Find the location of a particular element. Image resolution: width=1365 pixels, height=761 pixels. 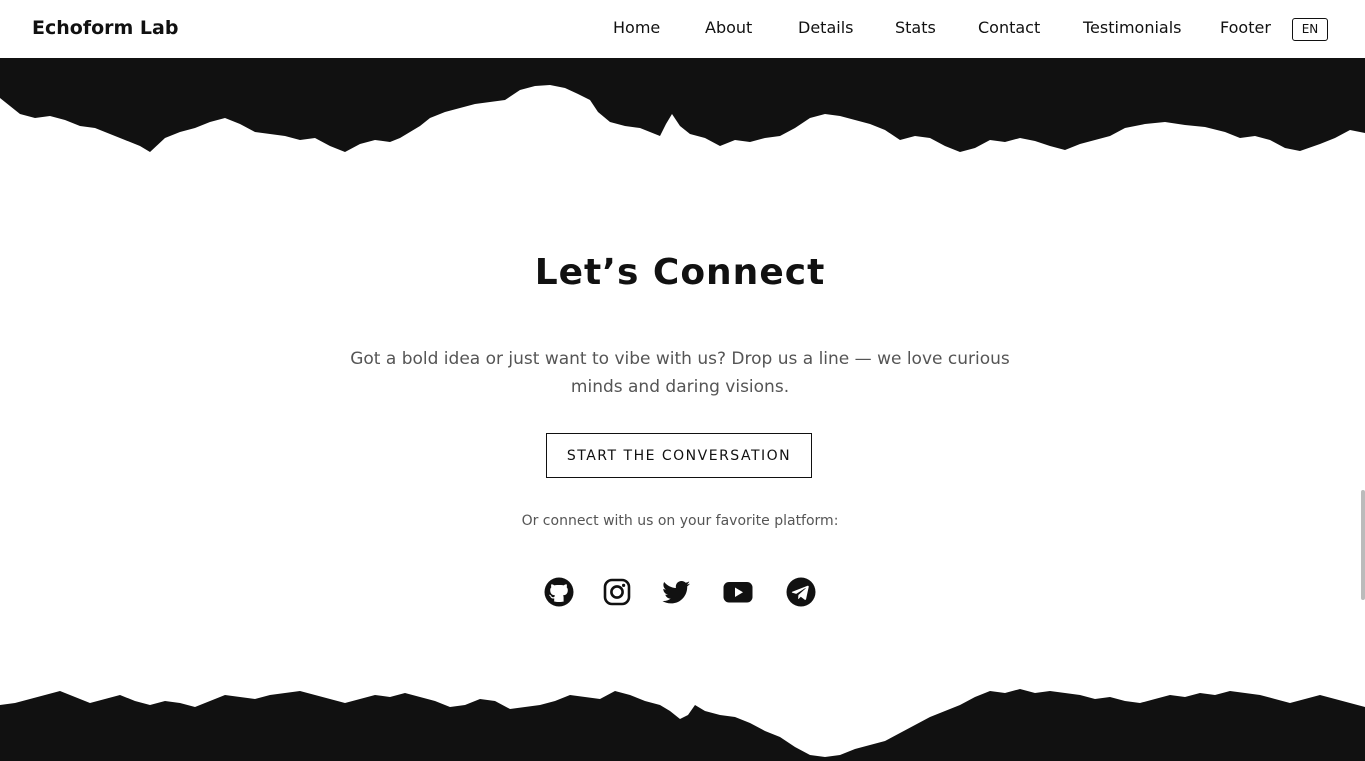

youtube-icon is located at coordinates (738, 592).